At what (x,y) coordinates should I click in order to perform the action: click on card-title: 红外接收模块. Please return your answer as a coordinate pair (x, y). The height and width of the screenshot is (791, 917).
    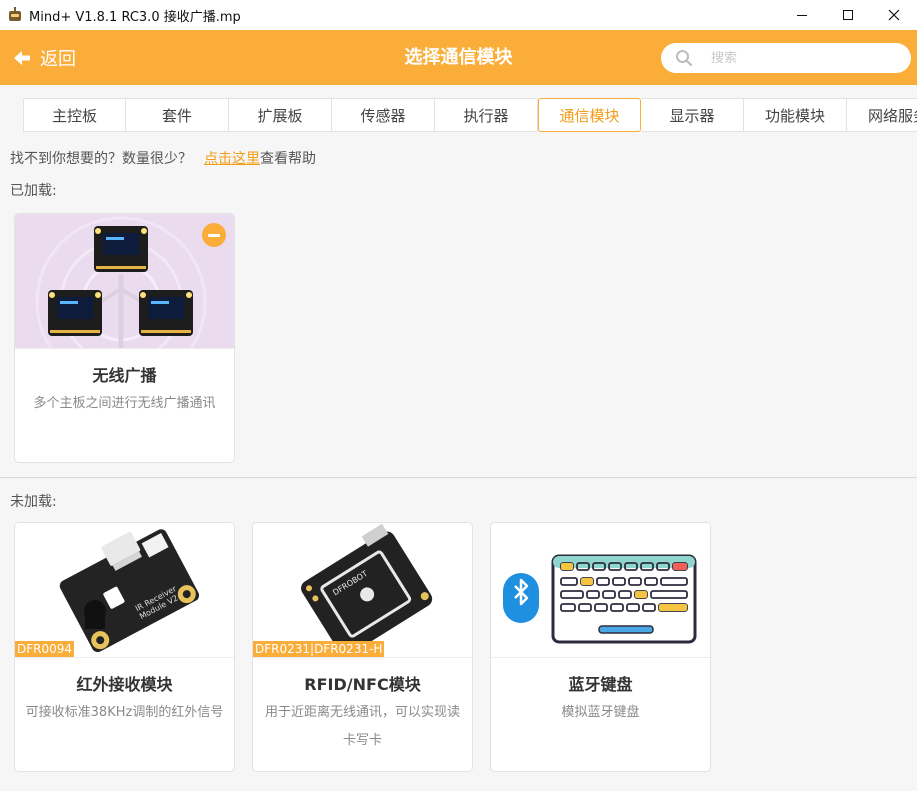
    Looking at the image, I should click on (124, 684).